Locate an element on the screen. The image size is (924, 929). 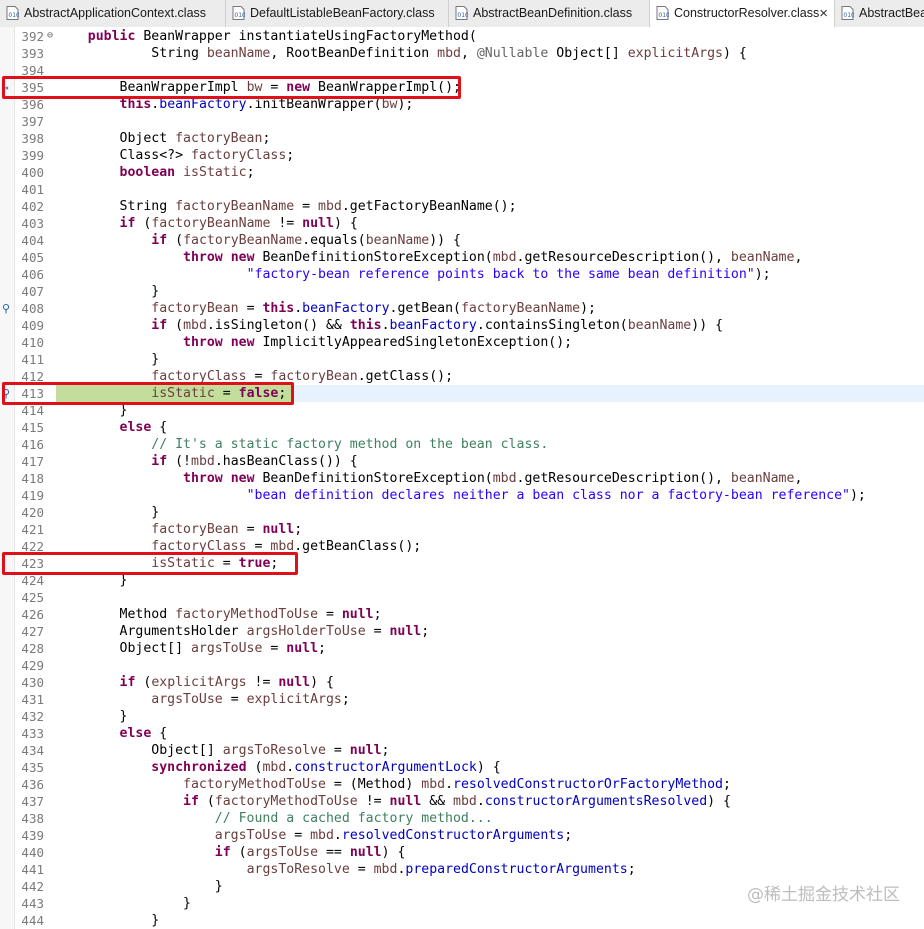
code-line: 415 else { is located at coordinates (462, 427).